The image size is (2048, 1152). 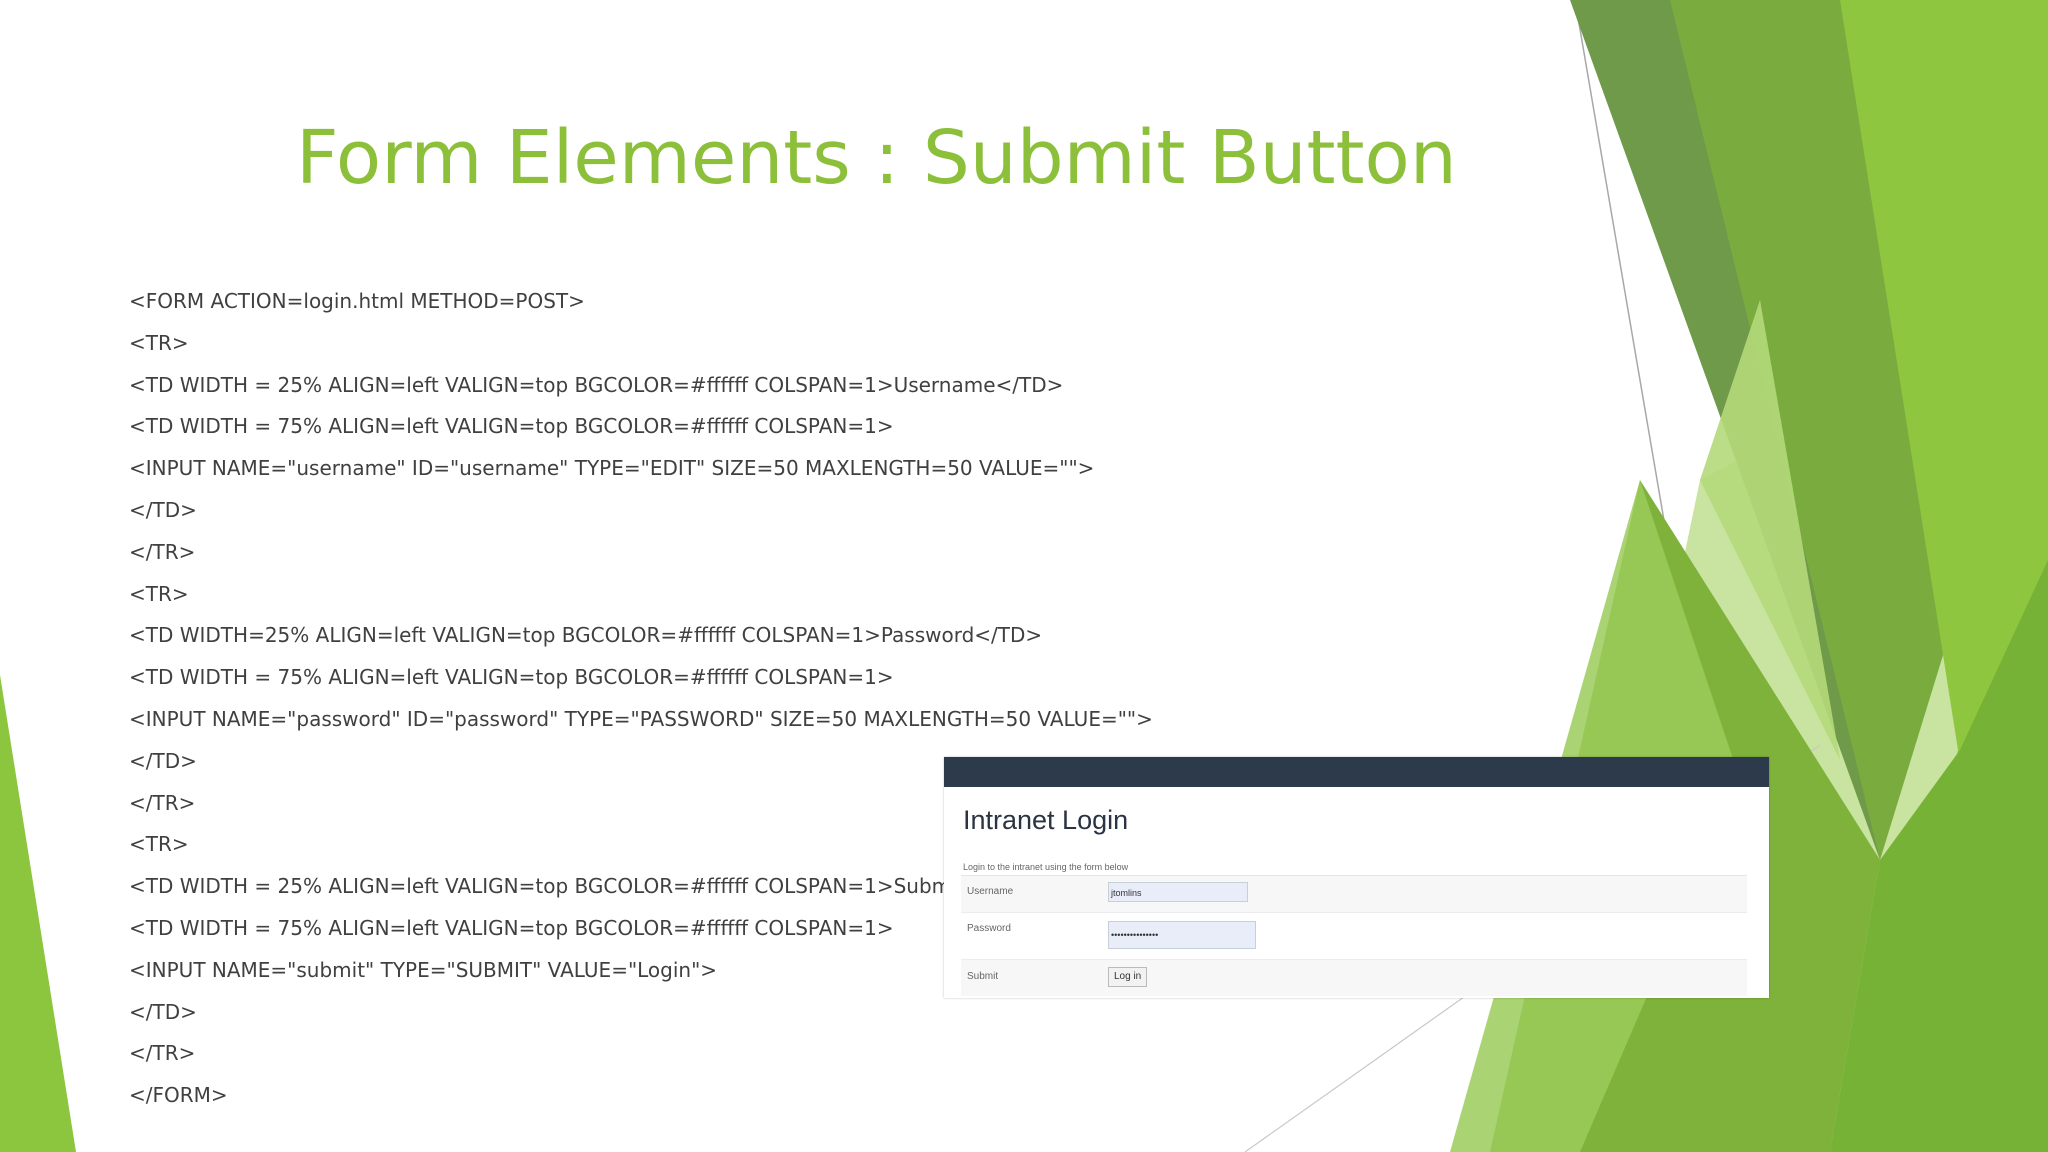 What do you see at coordinates (876, 158) in the screenshot?
I see `slide-title: Form Elements : Submit Button` at bounding box center [876, 158].